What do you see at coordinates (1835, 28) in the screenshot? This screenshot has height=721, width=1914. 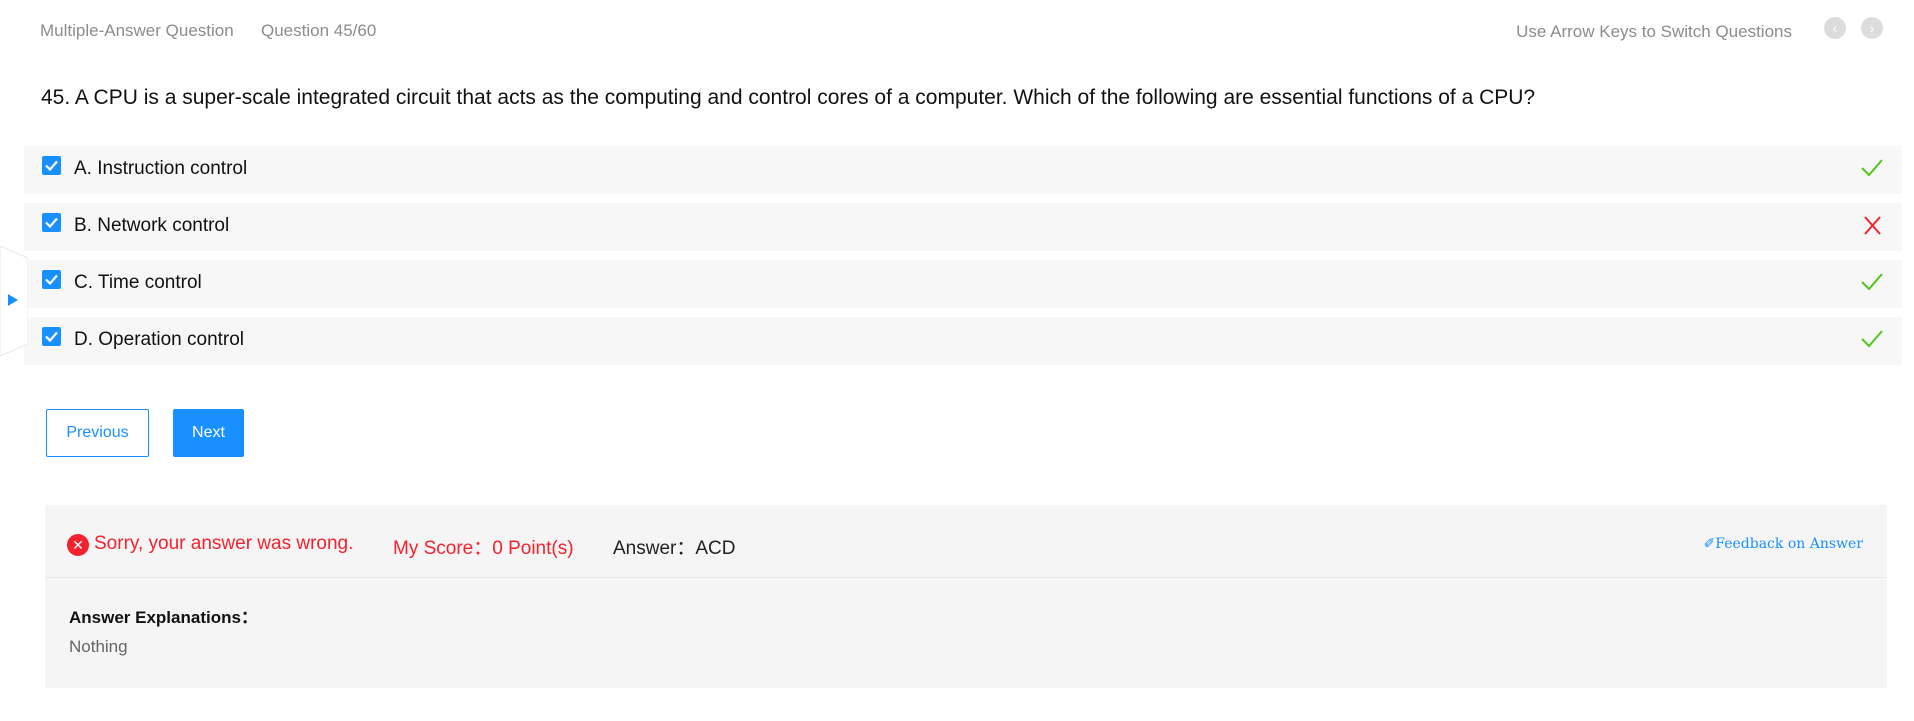 I see `prev-question-icon: ‹` at bounding box center [1835, 28].